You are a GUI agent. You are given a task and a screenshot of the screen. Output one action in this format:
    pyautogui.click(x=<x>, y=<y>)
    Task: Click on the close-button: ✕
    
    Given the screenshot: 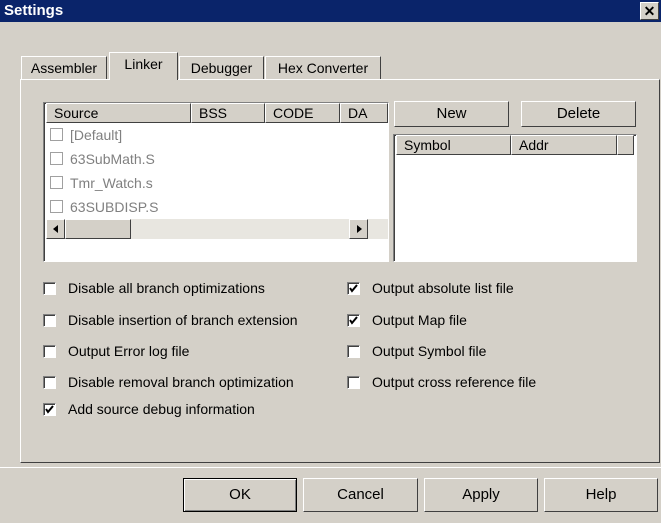 What is the action you would take?
    pyautogui.click(x=649, y=11)
    